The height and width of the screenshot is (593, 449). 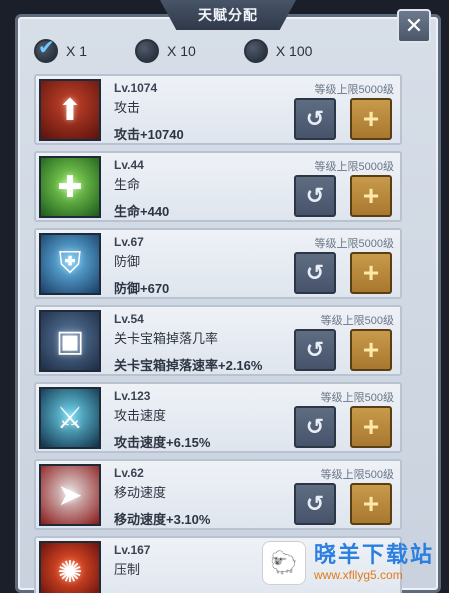 I want to click on talent-name: 生命, so click(x=127, y=184).